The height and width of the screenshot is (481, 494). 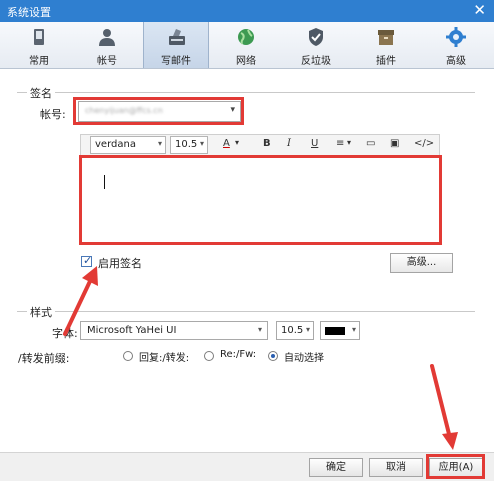 What do you see at coordinates (394, 143) in the screenshot?
I see `insert-image-button: ▣` at bounding box center [394, 143].